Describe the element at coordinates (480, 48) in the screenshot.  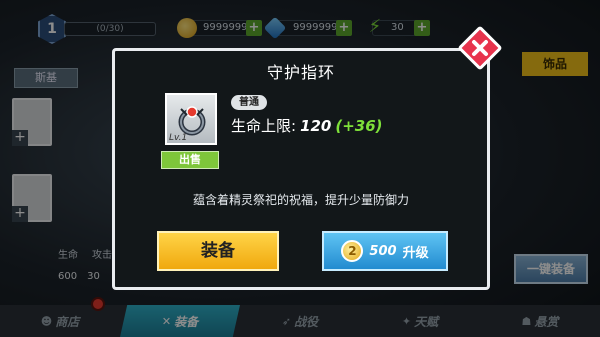
I see `close-icon` at that location.